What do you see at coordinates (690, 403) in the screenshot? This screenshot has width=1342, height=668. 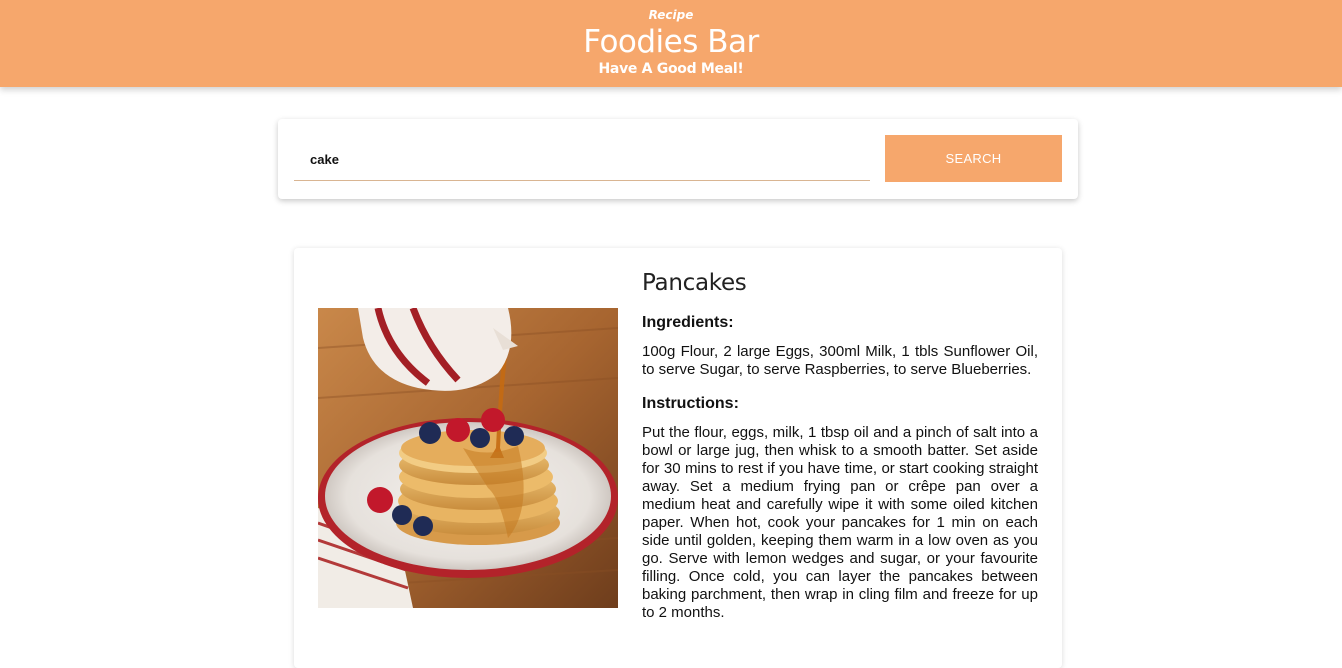 I see `instructions-heading: Instructions:` at bounding box center [690, 403].